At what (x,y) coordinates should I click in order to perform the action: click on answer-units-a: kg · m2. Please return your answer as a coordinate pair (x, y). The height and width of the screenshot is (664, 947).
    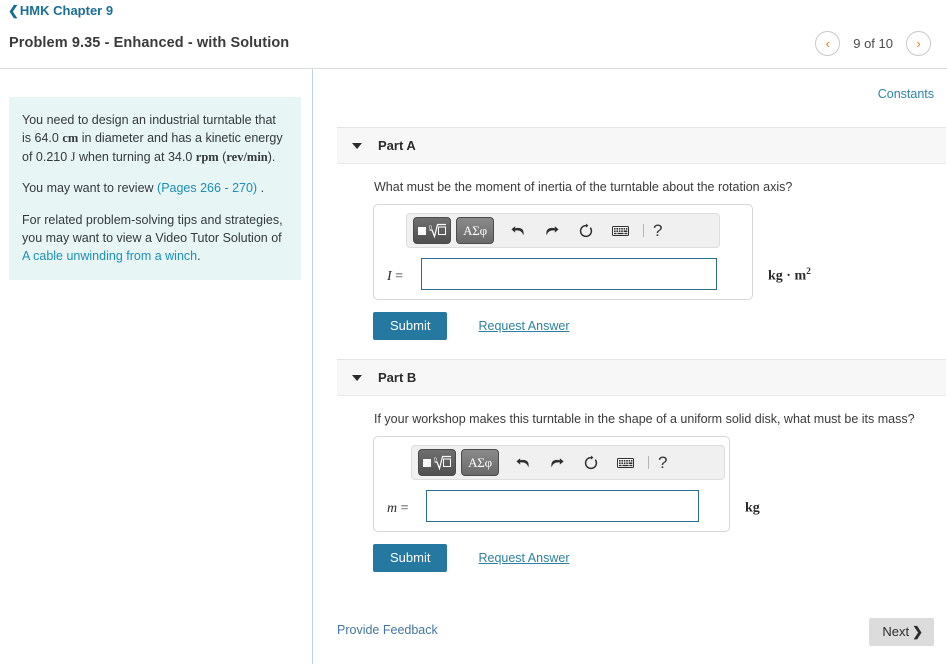
    Looking at the image, I should click on (789, 276).